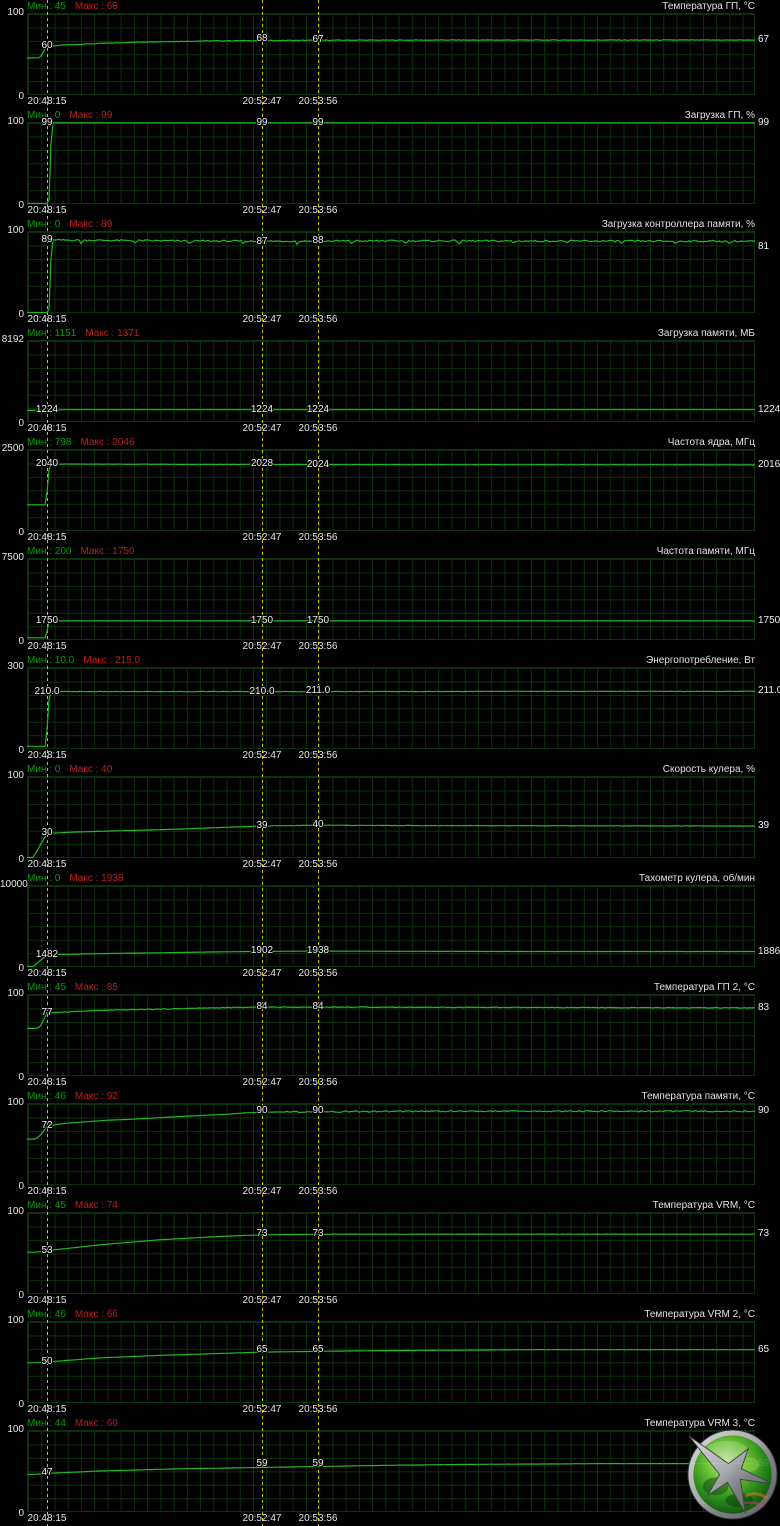 The image size is (780, 1526). Describe the element at coordinates (96, 878) in the screenshot. I see `max-value-label: Макс : 1938` at that location.